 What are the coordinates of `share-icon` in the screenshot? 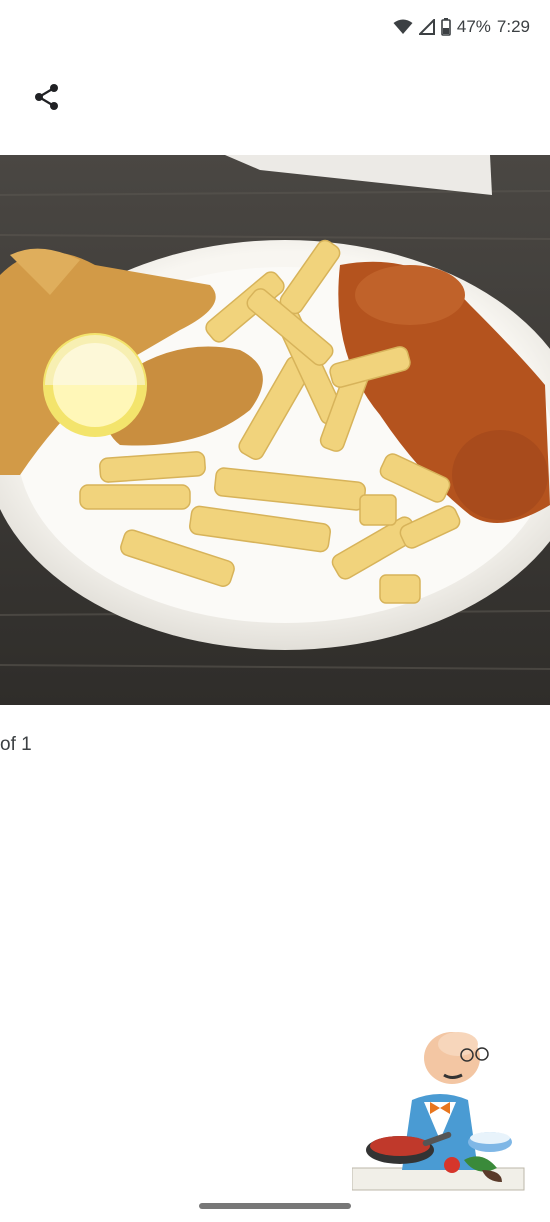 It's located at (47, 99).